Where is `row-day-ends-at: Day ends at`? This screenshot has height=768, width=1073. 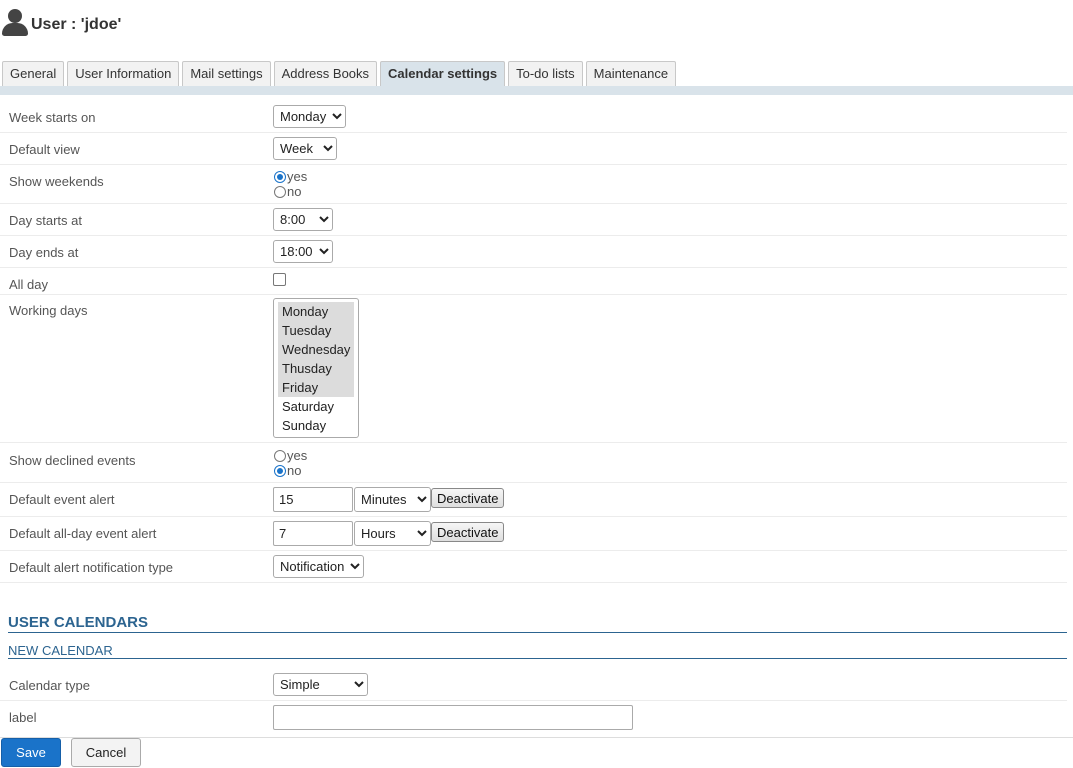 row-day-ends-at: Day ends at is located at coordinates (533, 252).